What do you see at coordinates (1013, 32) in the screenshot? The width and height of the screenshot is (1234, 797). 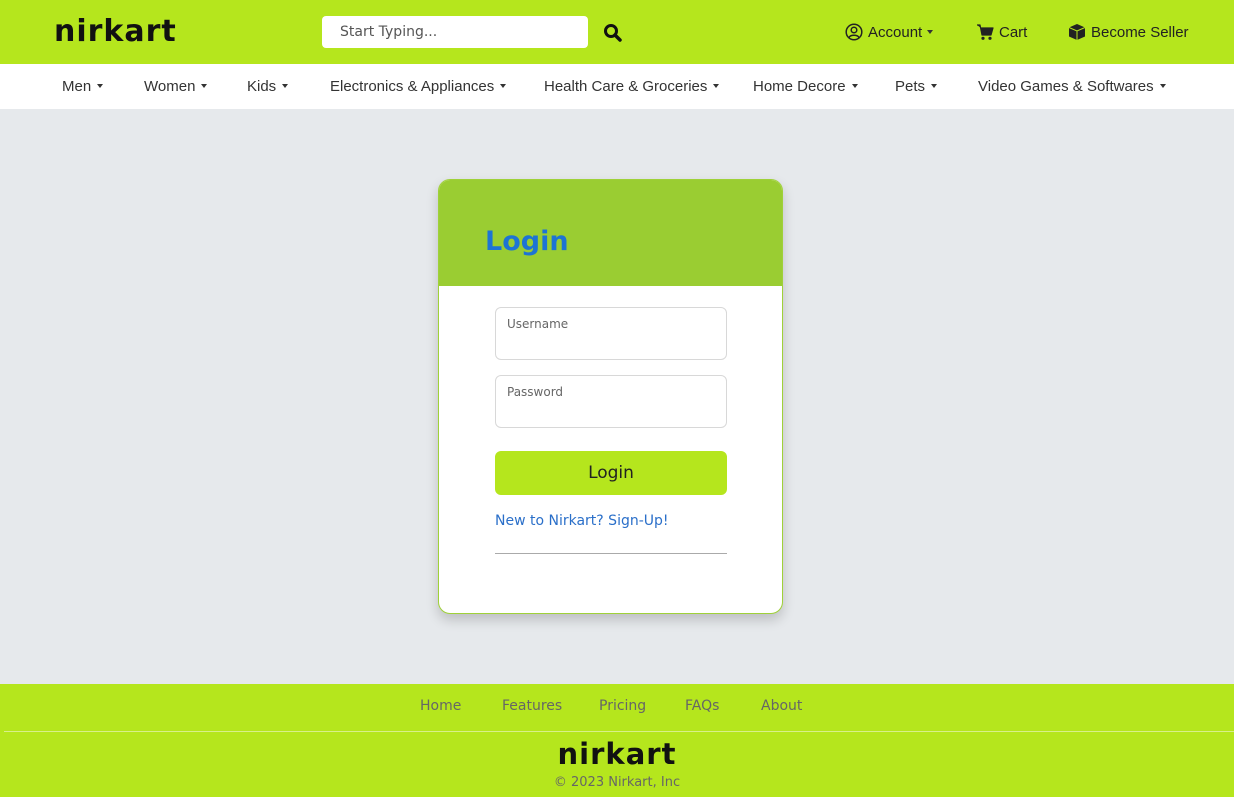 I see `cart-label: Cart` at bounding box center [1013, 32].